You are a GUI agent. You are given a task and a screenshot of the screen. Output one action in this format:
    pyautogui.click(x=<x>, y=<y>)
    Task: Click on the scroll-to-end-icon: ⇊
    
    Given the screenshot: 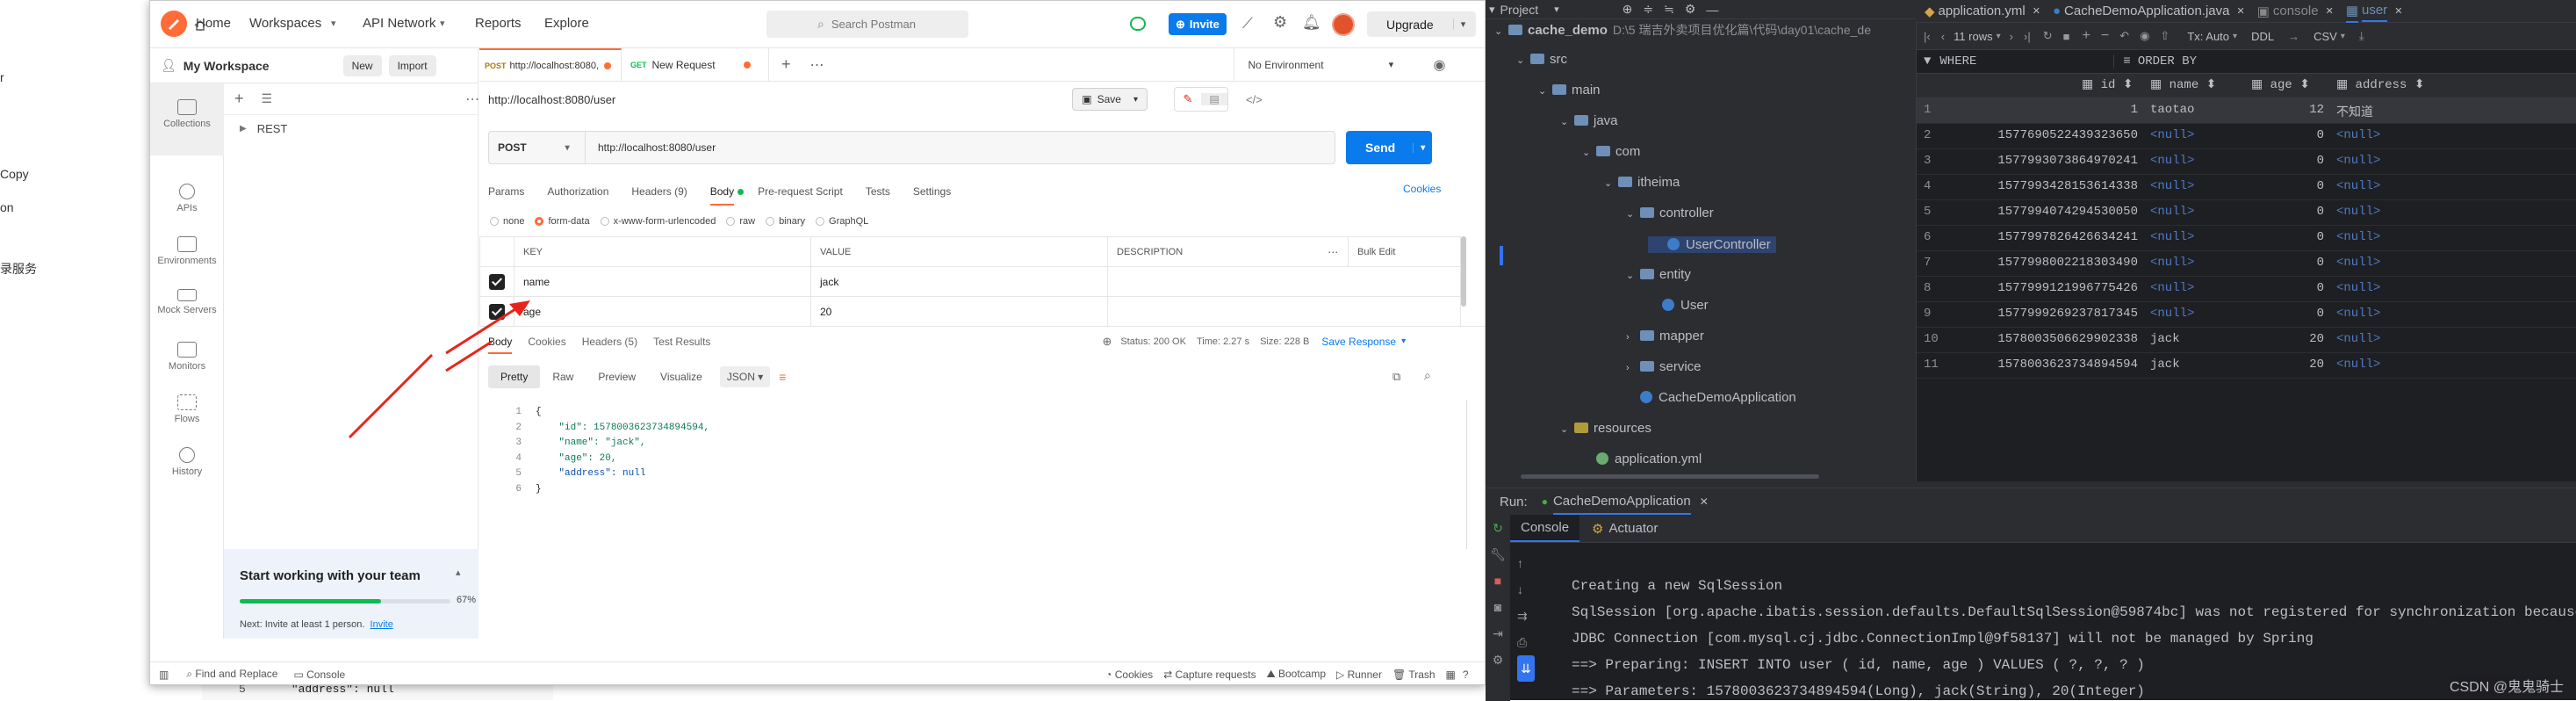 What is the action you would take?
    pyautogui.click(x=1526, y=669)
    